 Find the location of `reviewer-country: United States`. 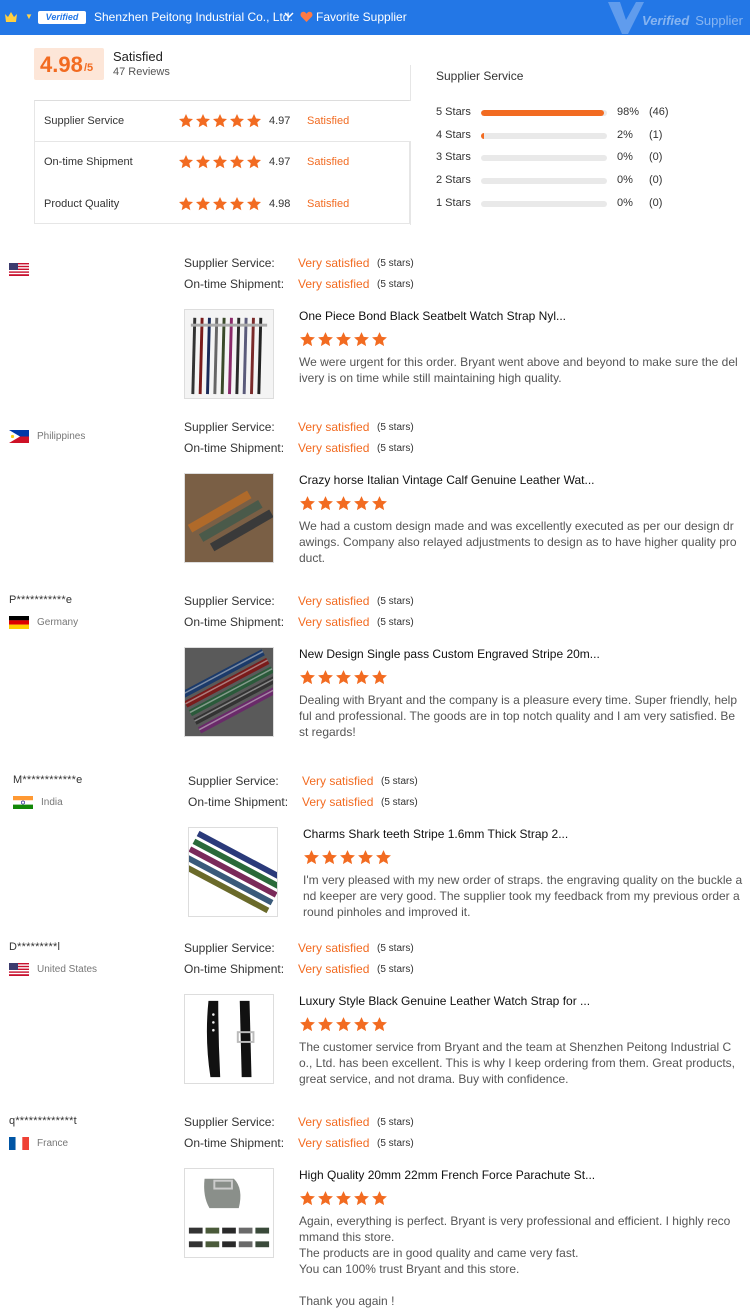

reviewer-country: United States is located at coordinates (67, 969).